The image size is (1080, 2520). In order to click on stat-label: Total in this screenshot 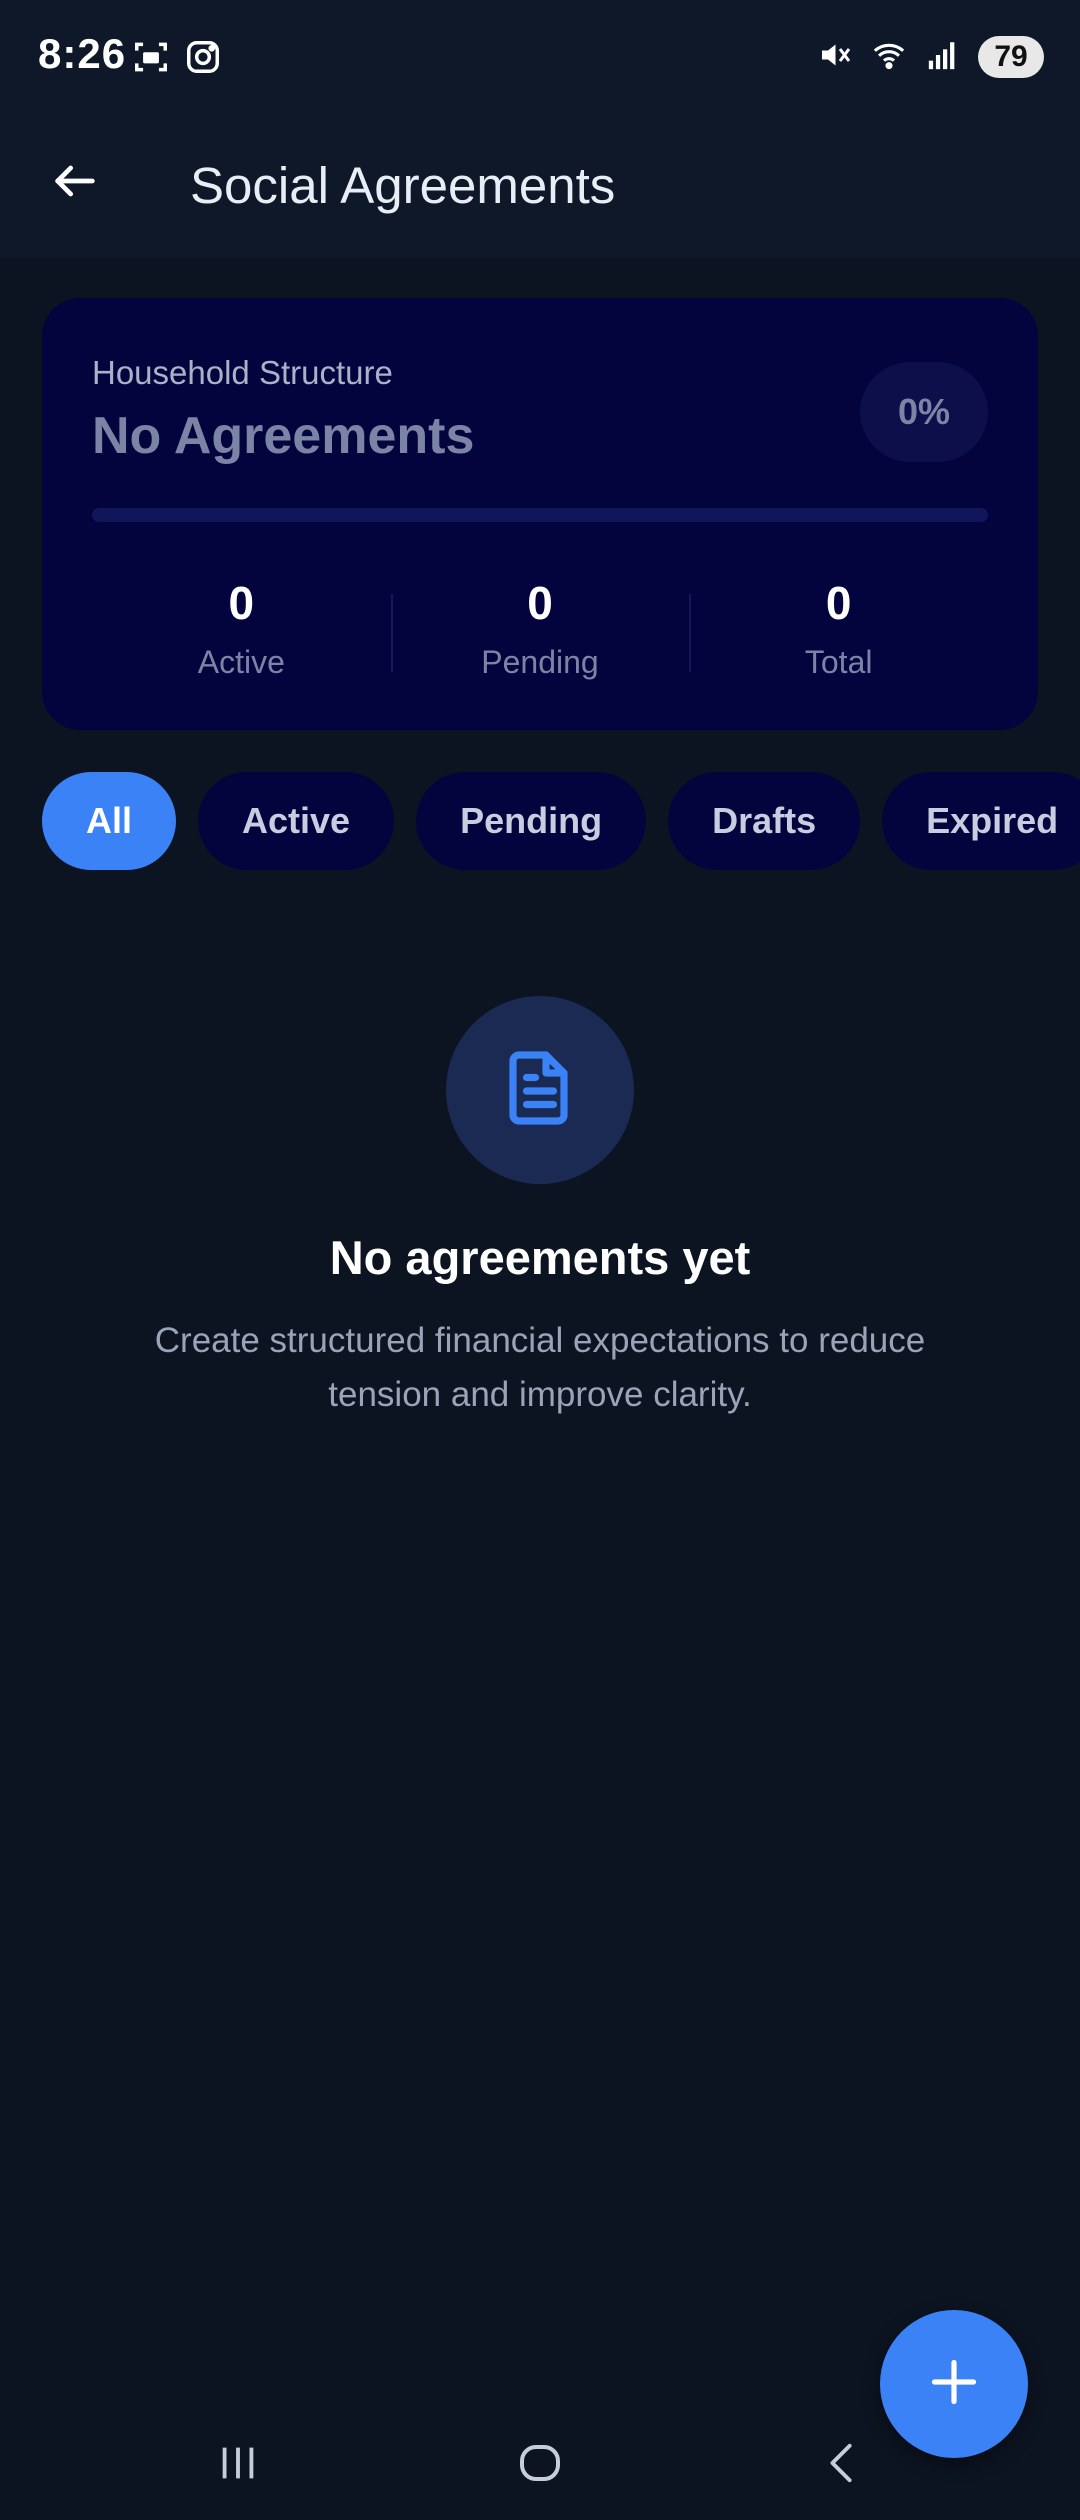, I will do `click(838, 662)`.